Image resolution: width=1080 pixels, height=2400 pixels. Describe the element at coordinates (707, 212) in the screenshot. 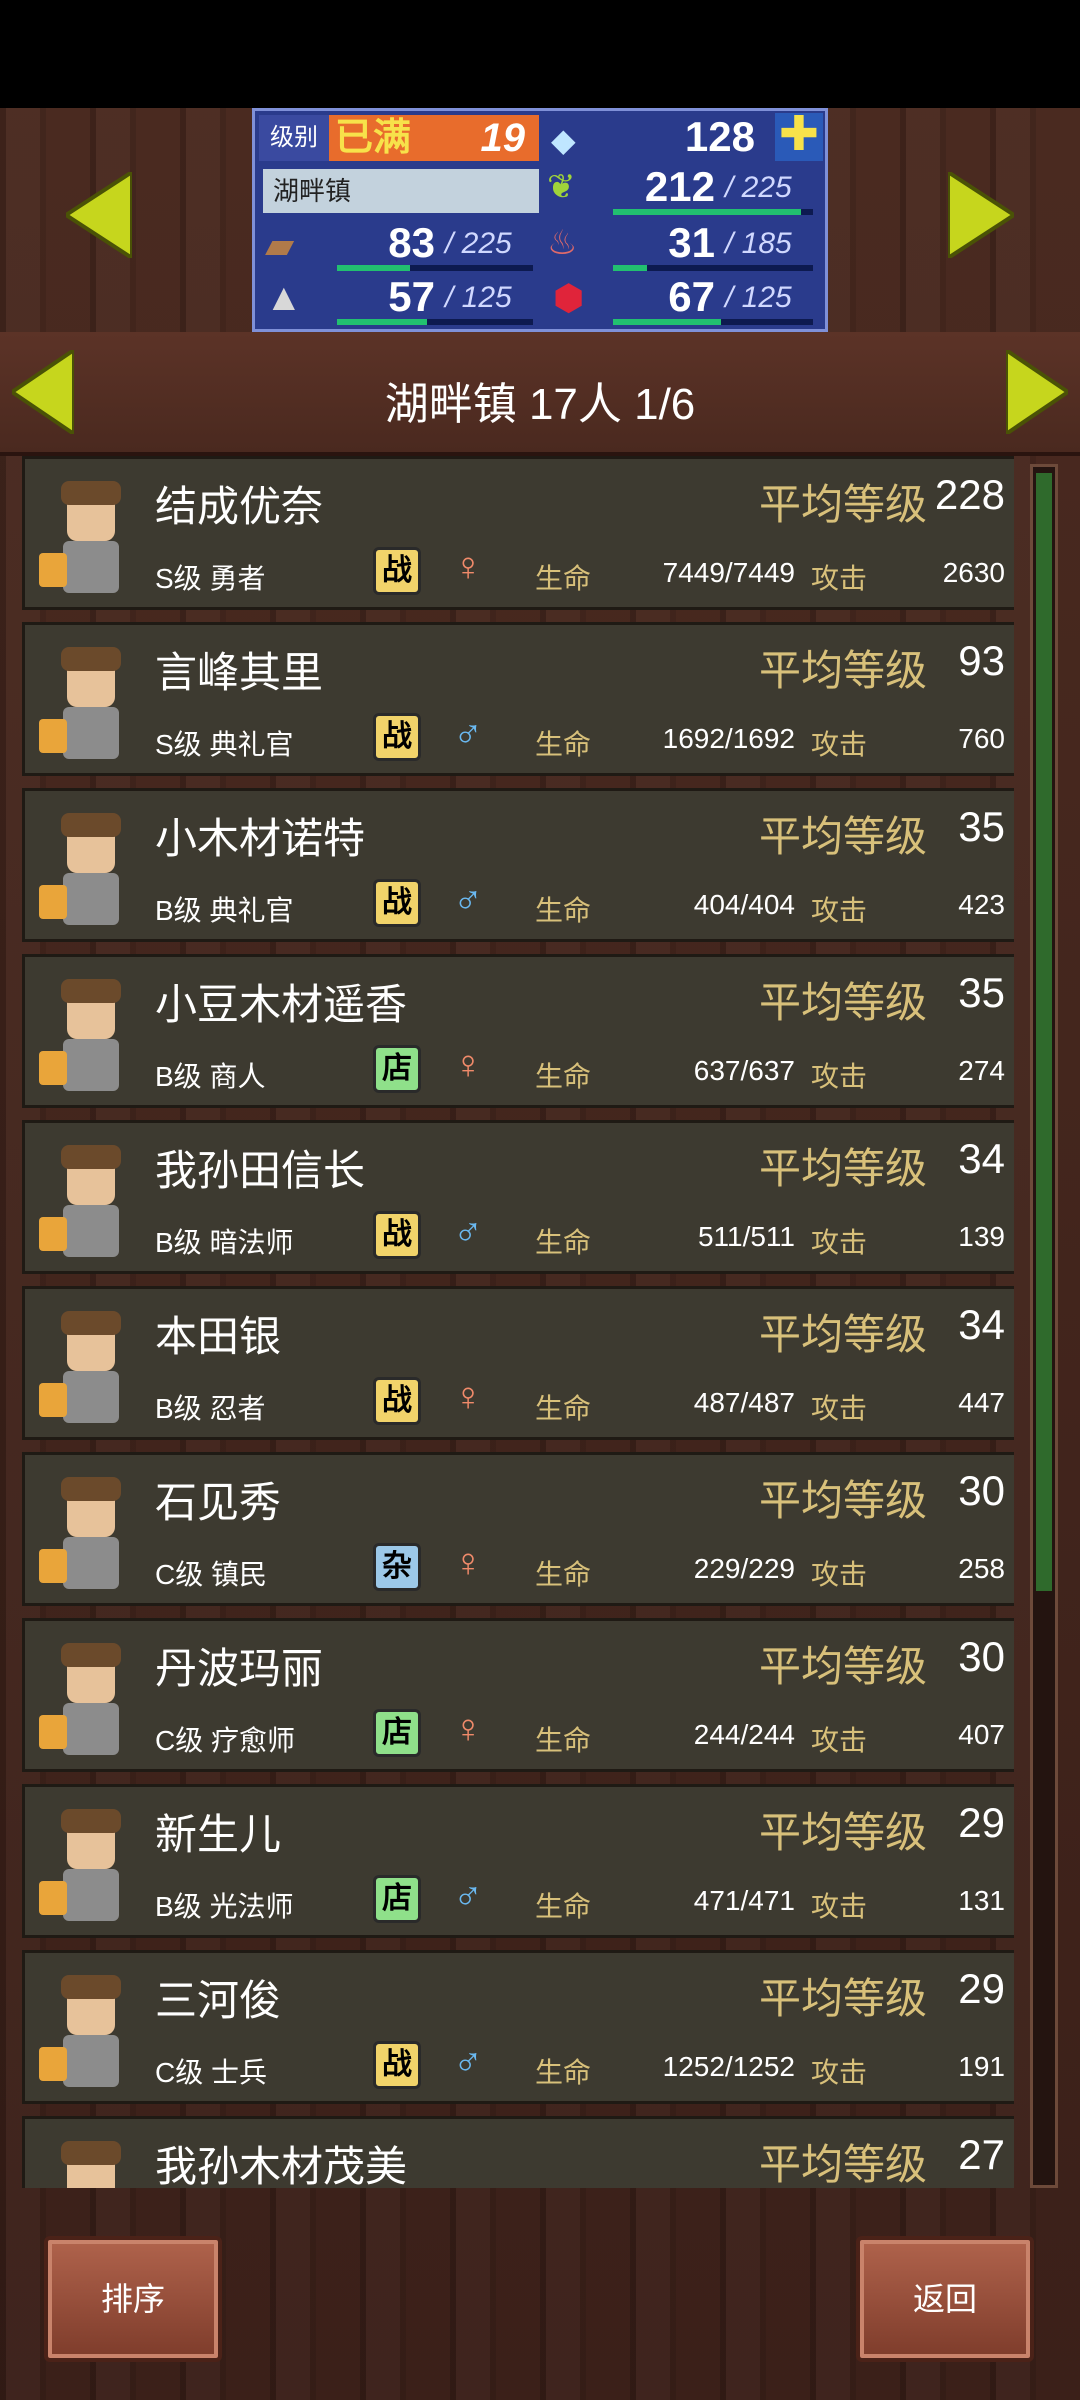

I see `food-bar-fill` at that location.